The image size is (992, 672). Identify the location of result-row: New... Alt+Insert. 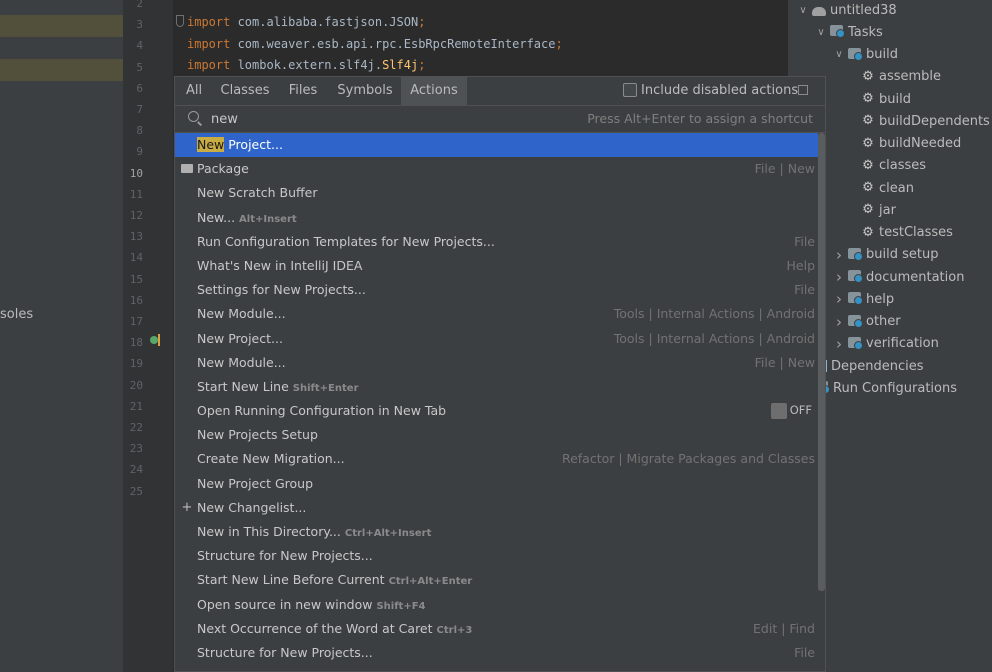
(496, 218).